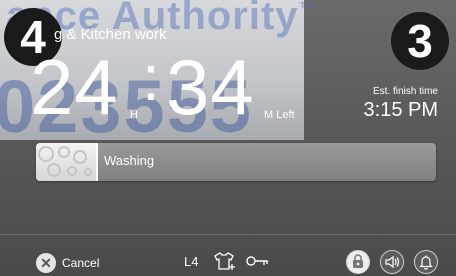 This screenshot has width=456, height=276. What do you see at coordinates (210, 87) in the screenshot?
I see `minutes-remaining: 34` at bounding box center [210, 87].